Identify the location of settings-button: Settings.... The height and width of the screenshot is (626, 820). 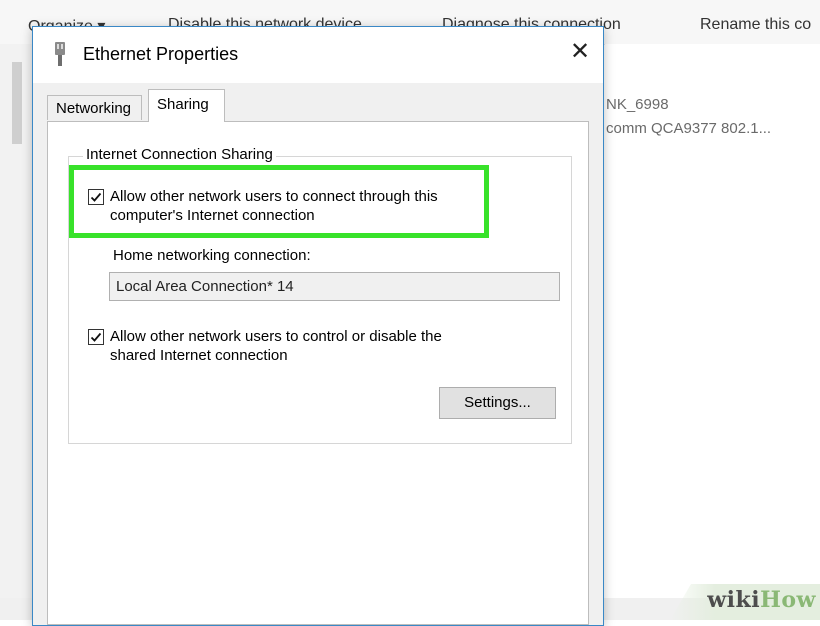
(497, 403).